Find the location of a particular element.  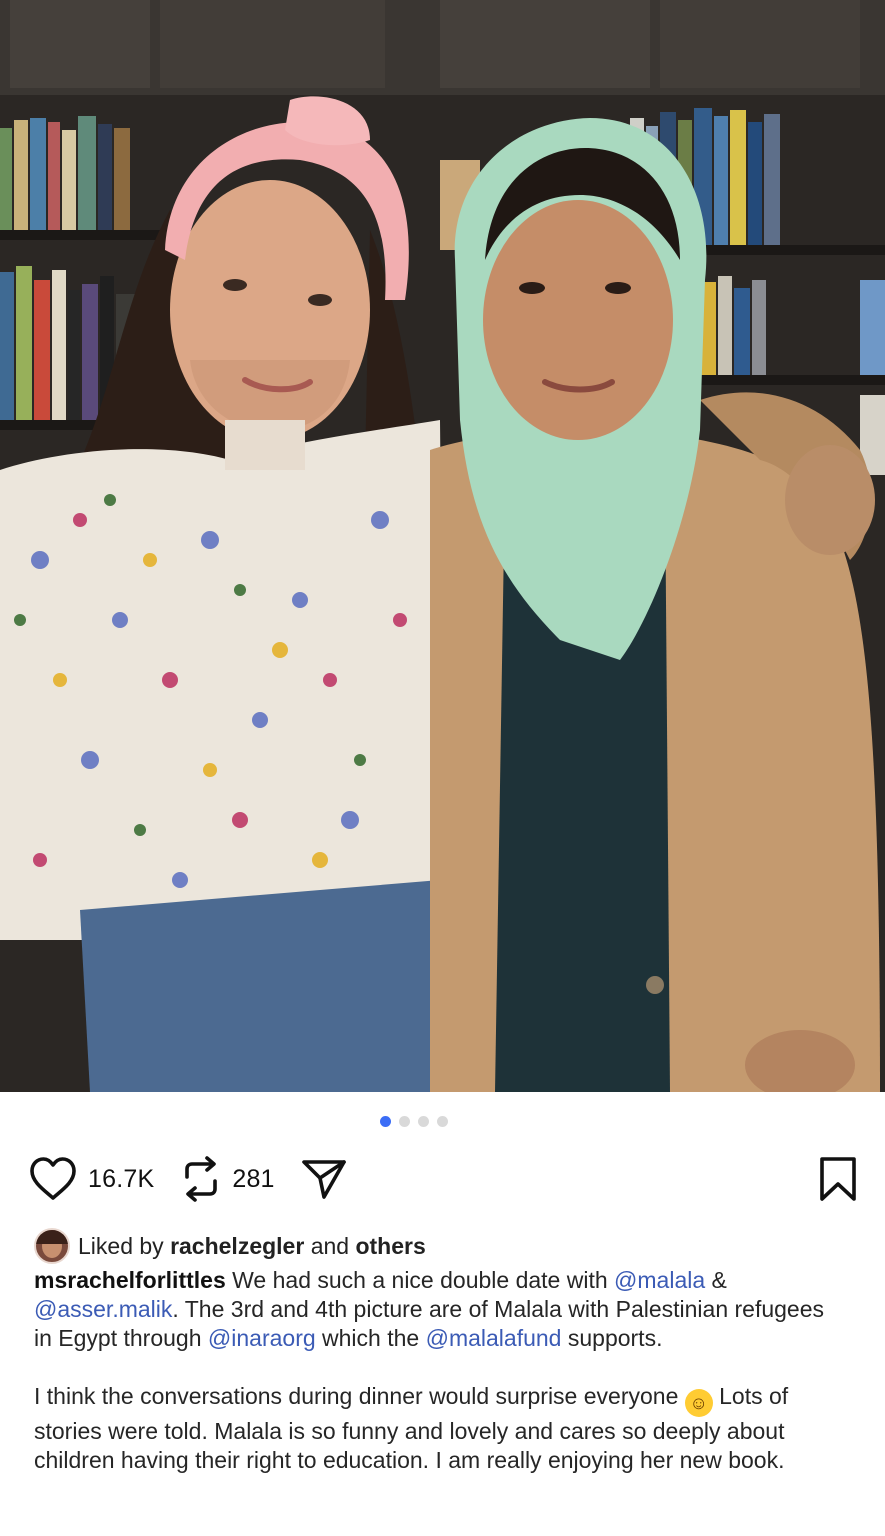

mention-inaraorg: @inaraorg is located at coordinates (262, 1338).